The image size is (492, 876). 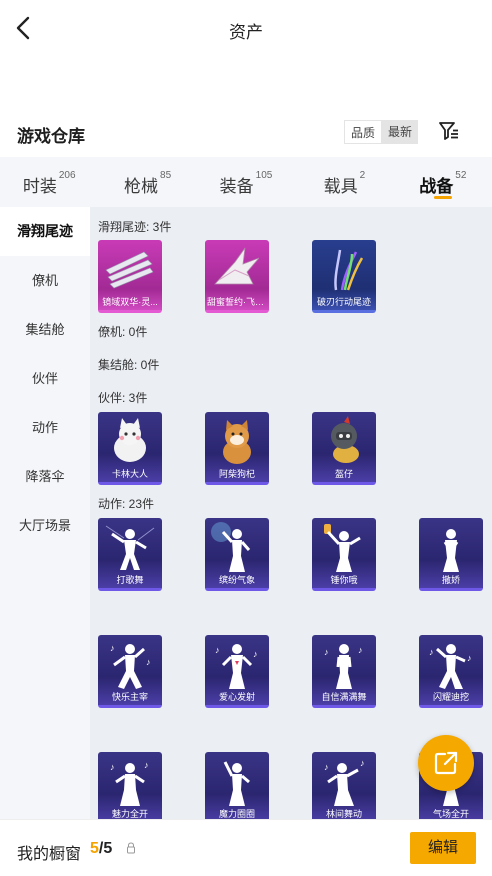 I want to click on edit-button: 编辑, so click(x=443, y=848).